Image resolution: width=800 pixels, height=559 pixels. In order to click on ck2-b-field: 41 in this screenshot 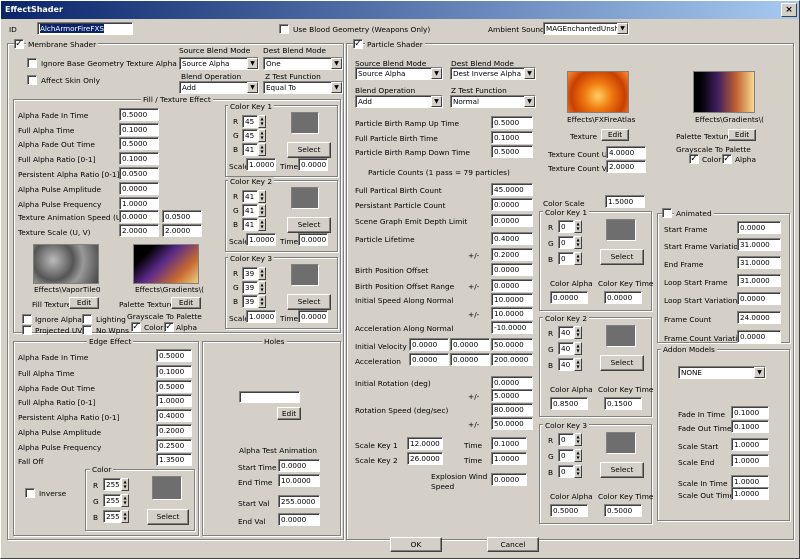, I will do `click(250, 224)`.